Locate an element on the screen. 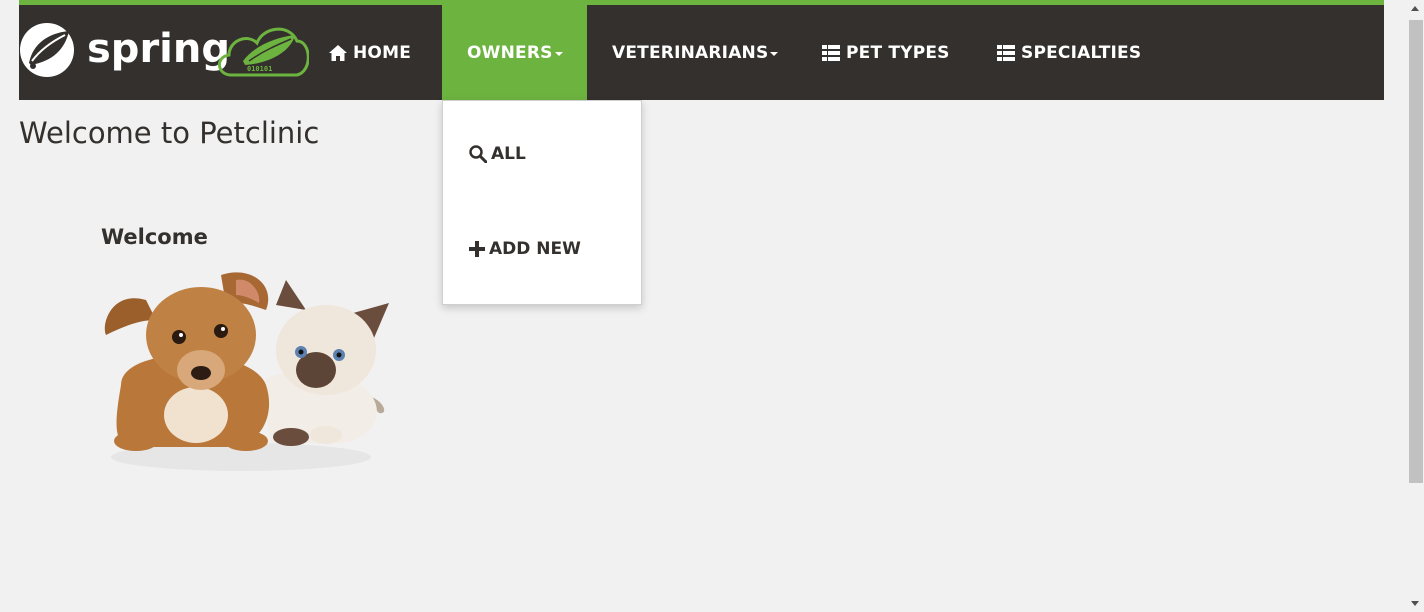 This screenshot has width=1424, height=612. spring-logo: spring 010101 is located at coordinates (164, 50).